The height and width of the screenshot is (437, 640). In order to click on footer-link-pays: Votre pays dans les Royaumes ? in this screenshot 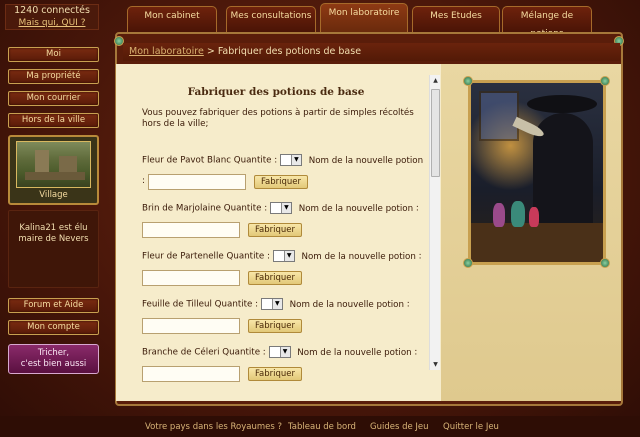, I will do `click(213, 427)`.